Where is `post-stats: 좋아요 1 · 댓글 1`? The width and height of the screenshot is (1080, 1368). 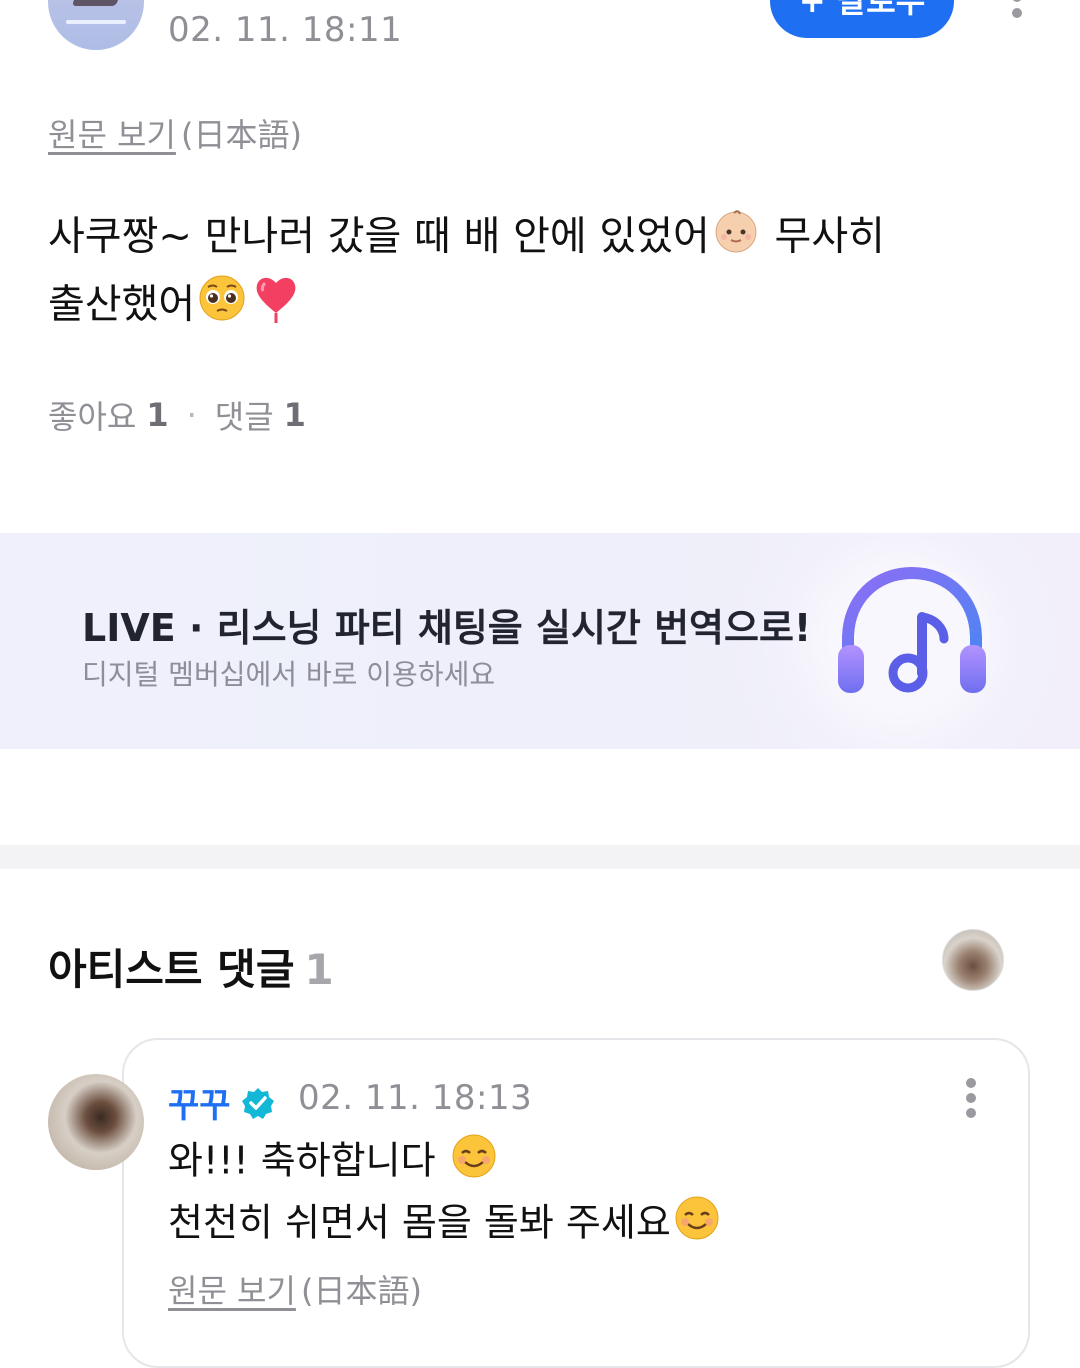
post-stats: 좋아요 1 · 댓글 1 is located at coordinates (177, 415).